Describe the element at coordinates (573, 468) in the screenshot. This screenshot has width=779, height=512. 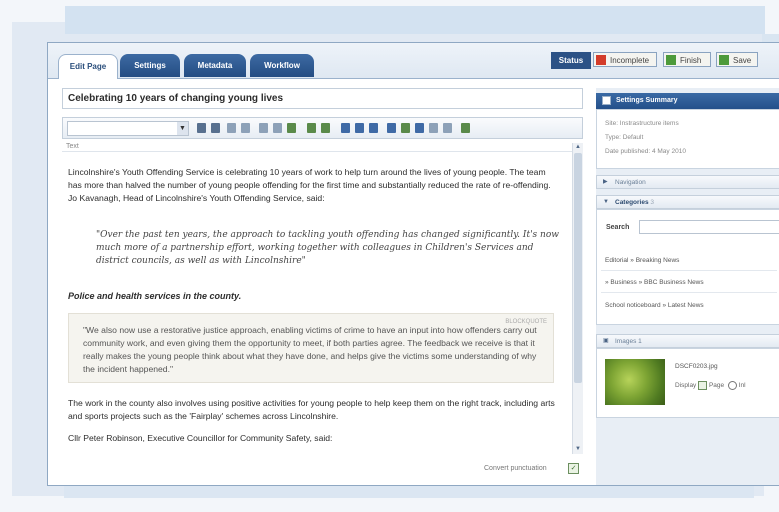
I see `convert-punctuation-checkbox: ✓` at that location.